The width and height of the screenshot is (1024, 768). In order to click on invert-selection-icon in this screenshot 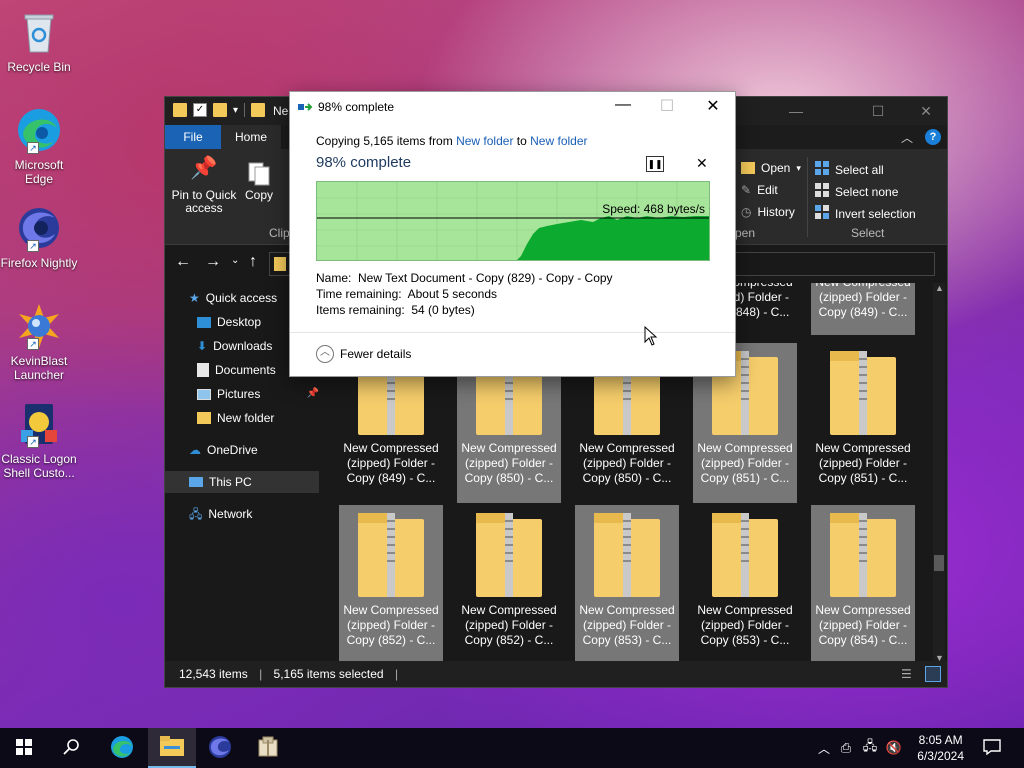, I will do `click(822, 213)`.